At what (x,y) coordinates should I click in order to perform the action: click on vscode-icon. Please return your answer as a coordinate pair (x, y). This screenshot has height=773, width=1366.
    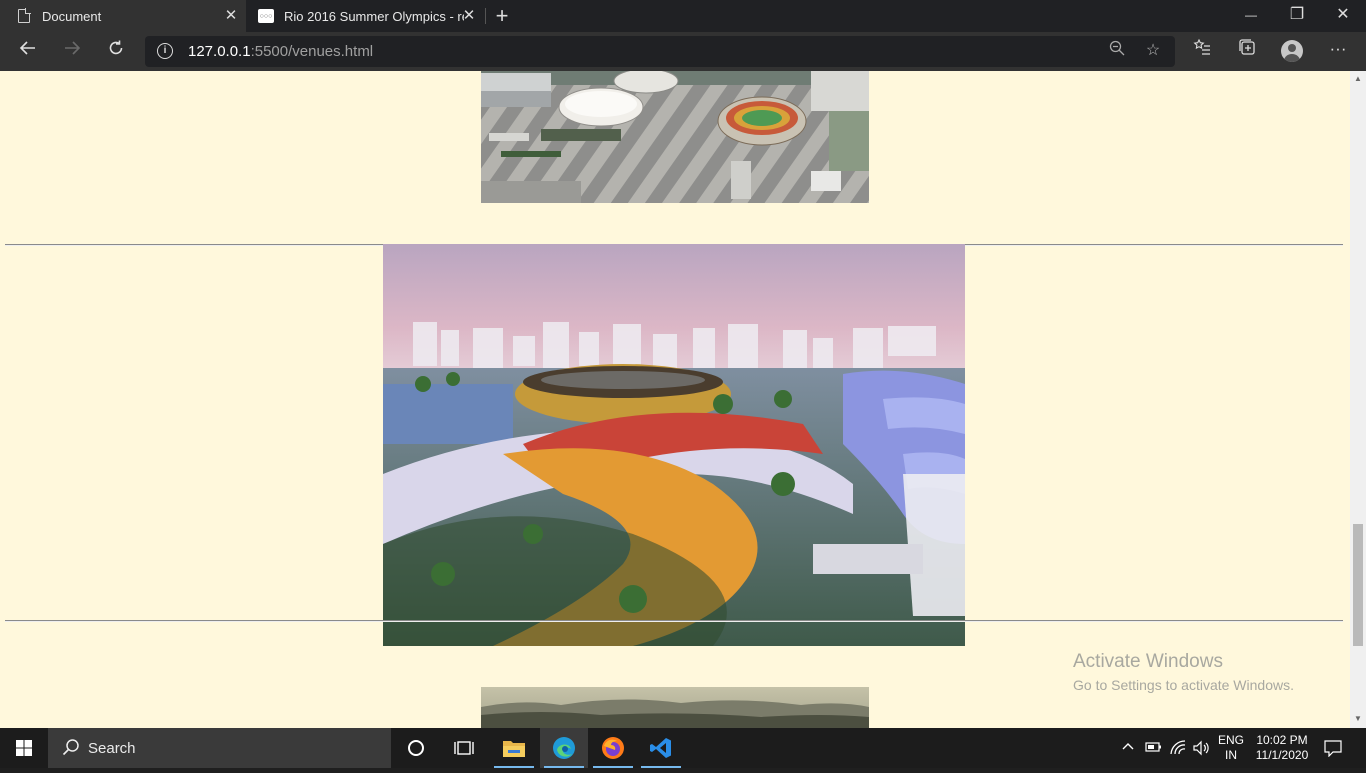
    Looking at the image, I should click on (661, 748).